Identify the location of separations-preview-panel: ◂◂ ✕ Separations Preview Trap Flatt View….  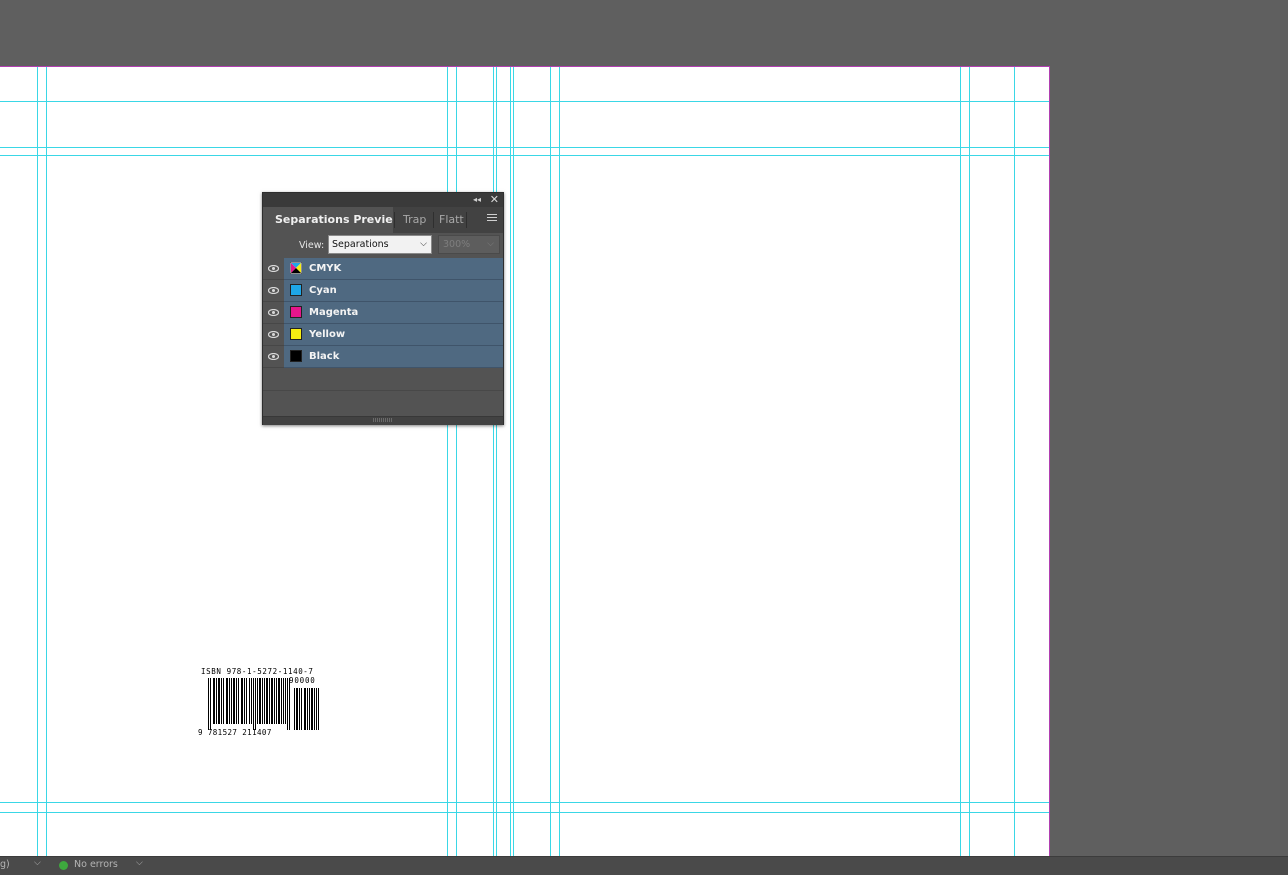
(383, 308).